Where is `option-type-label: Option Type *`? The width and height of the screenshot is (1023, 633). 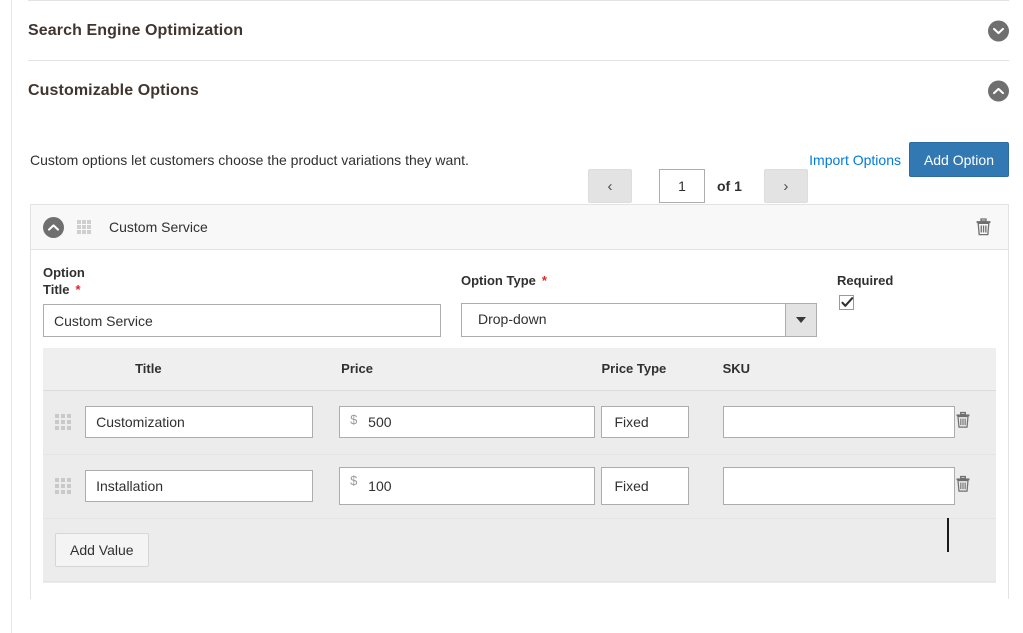
option-type-label: Option Type * is located at coordinates (504, 280).